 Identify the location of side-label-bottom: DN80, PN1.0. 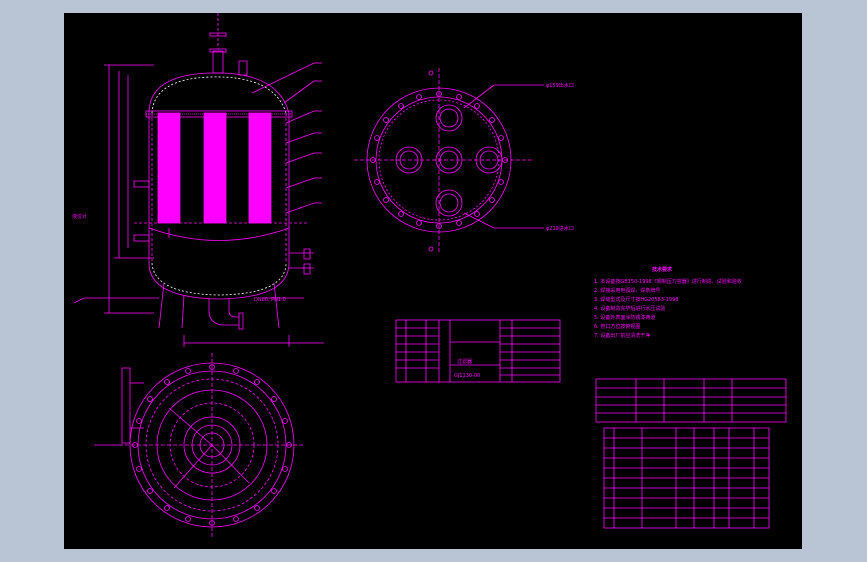
(270, 300).